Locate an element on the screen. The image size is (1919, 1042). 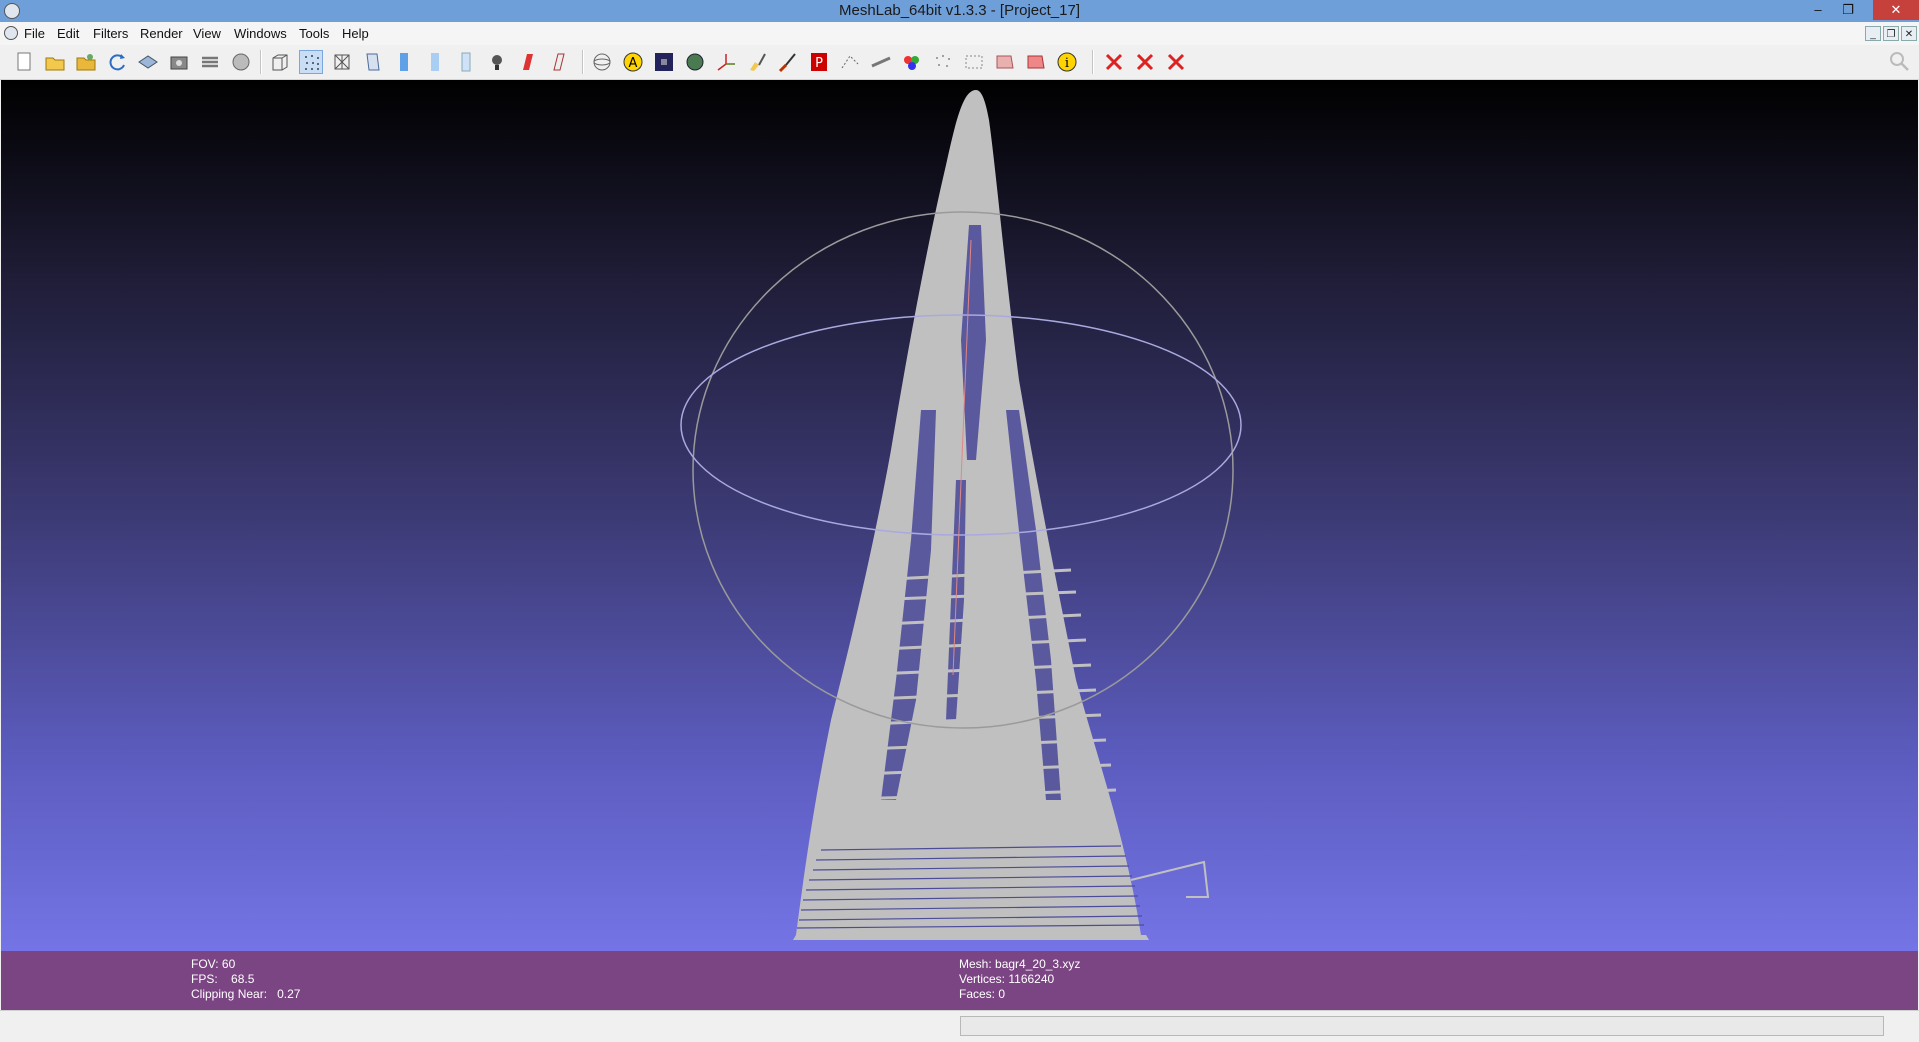
light-icon is located at coordinates (497, 62).